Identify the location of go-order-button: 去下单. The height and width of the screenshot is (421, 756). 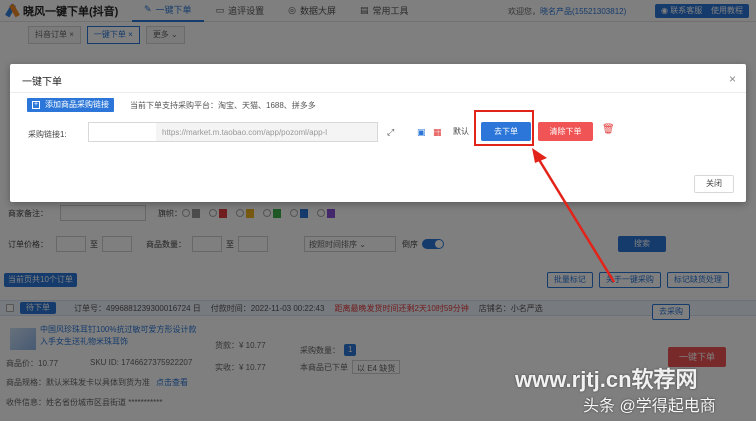
(506, 131).